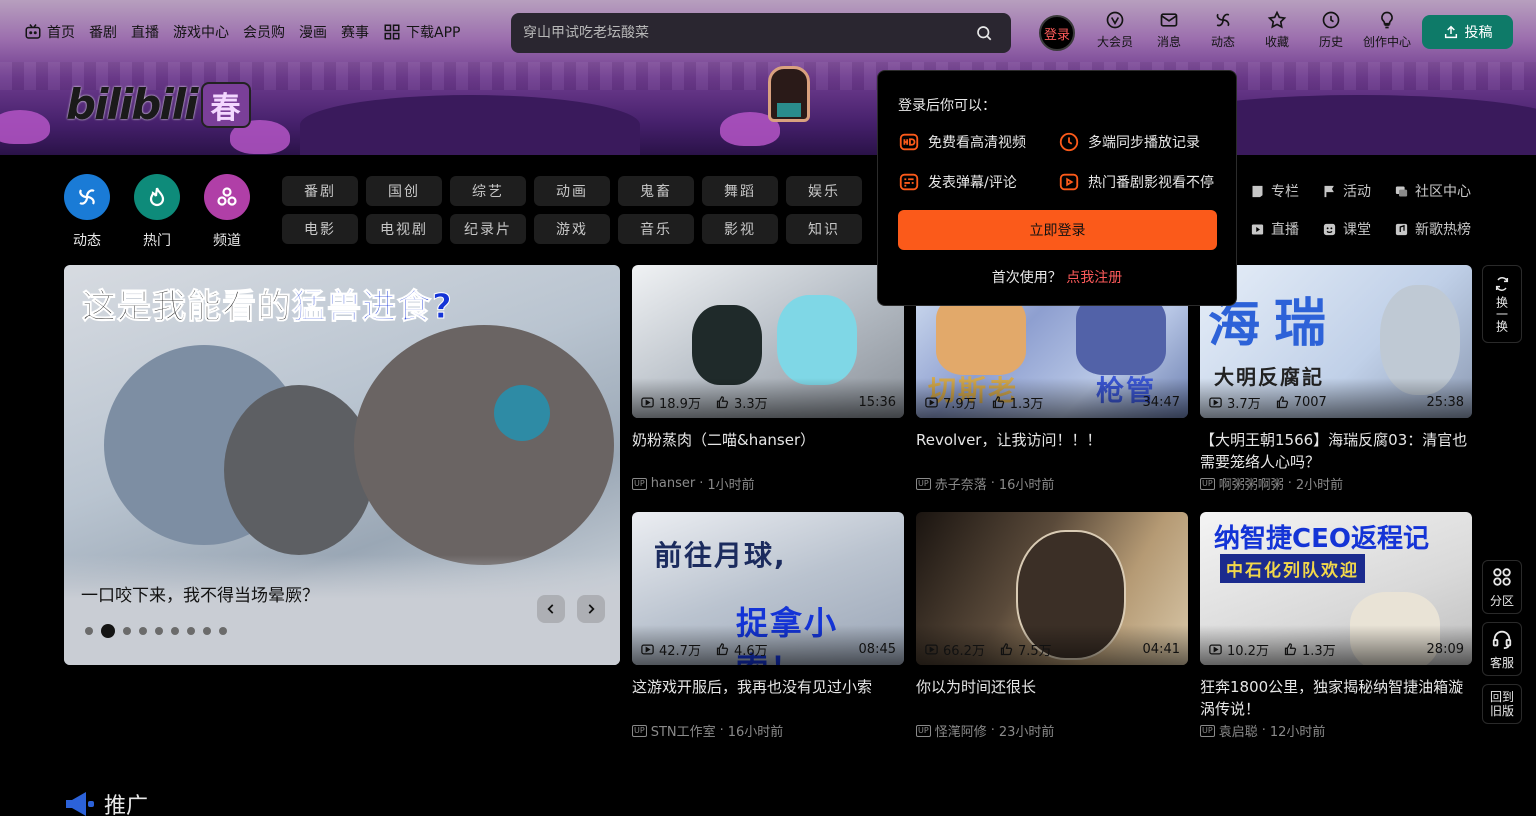  Describe the element at coordinates (1115, 30) in the screenshot. I see `nav-big-vip: 大会员` at that location.